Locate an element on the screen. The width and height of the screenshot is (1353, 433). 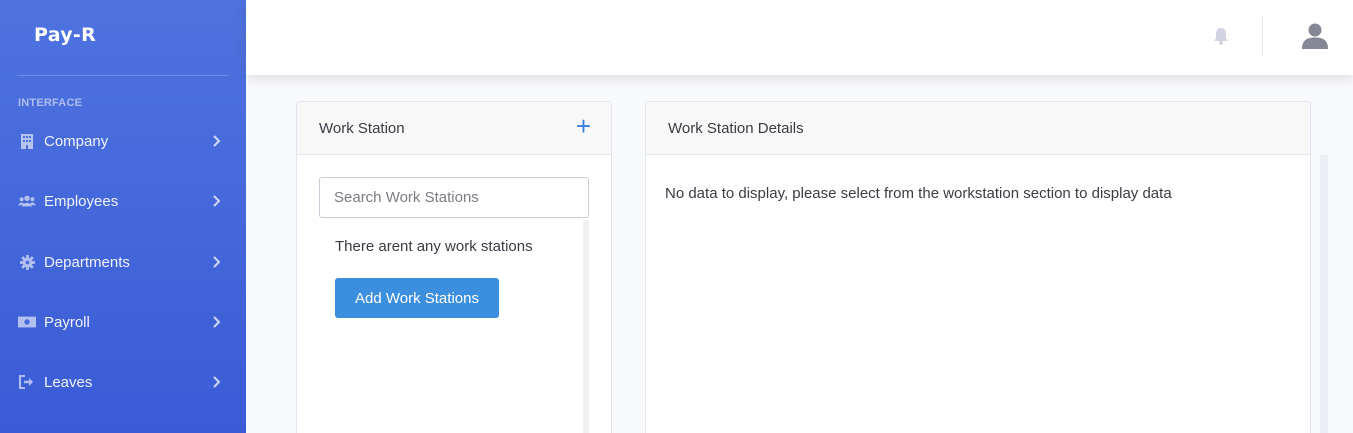
sidebar-item-label: Departments is located at coordinates (87, 262).